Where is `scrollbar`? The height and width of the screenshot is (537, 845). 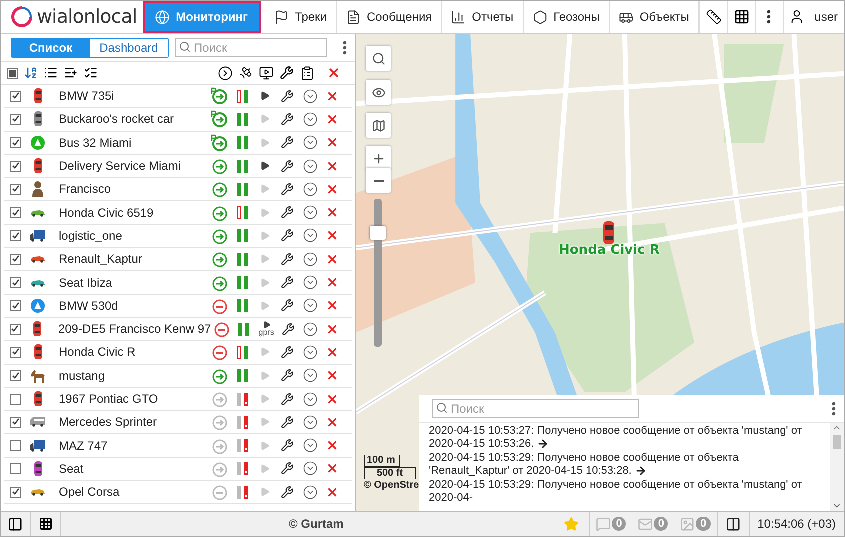
scrollbar is located at coordinates (837, 467).